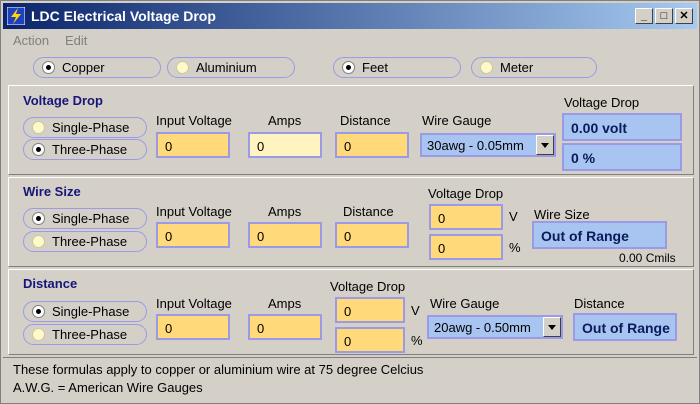 The image size is (700, 404). What do you see at coordinates (85, 311) in the screenshot?
I see `d-single-phase-radio: Single-Phase` at bounding box center [85, 311].